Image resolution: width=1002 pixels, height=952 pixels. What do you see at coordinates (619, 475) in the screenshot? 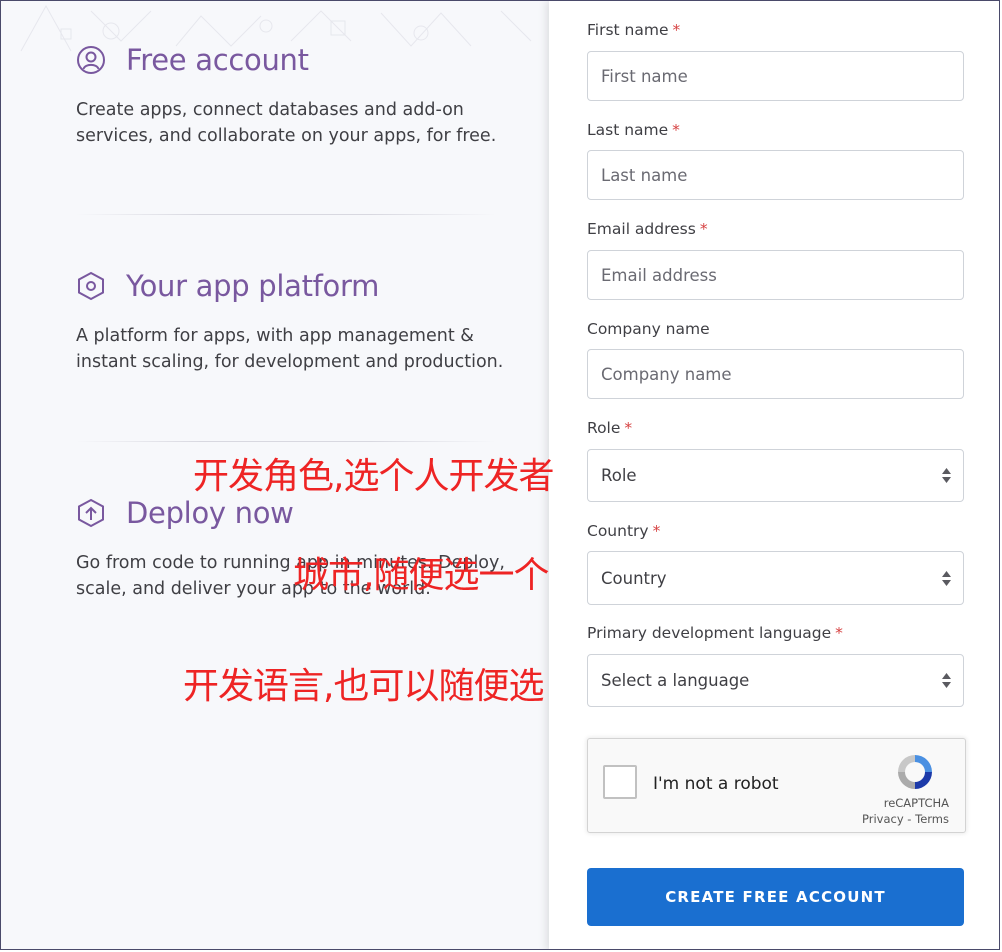
I see `select-value: Role` at bounding box center [619, 475].